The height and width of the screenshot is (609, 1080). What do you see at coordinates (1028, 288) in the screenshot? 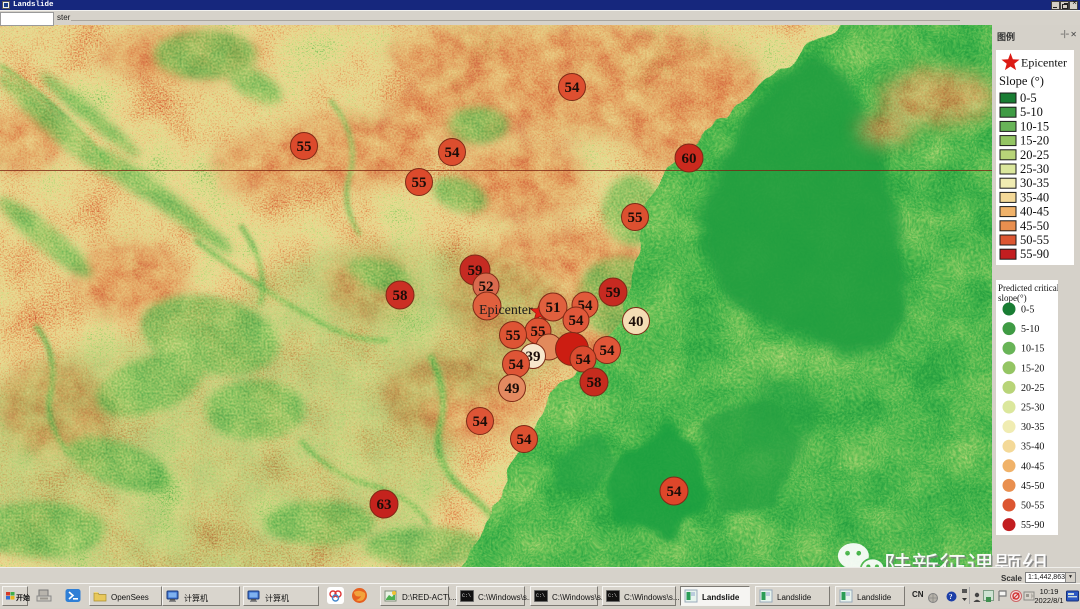
I see `svg-text: Predicted critical` at bounding box center [1028, 288].